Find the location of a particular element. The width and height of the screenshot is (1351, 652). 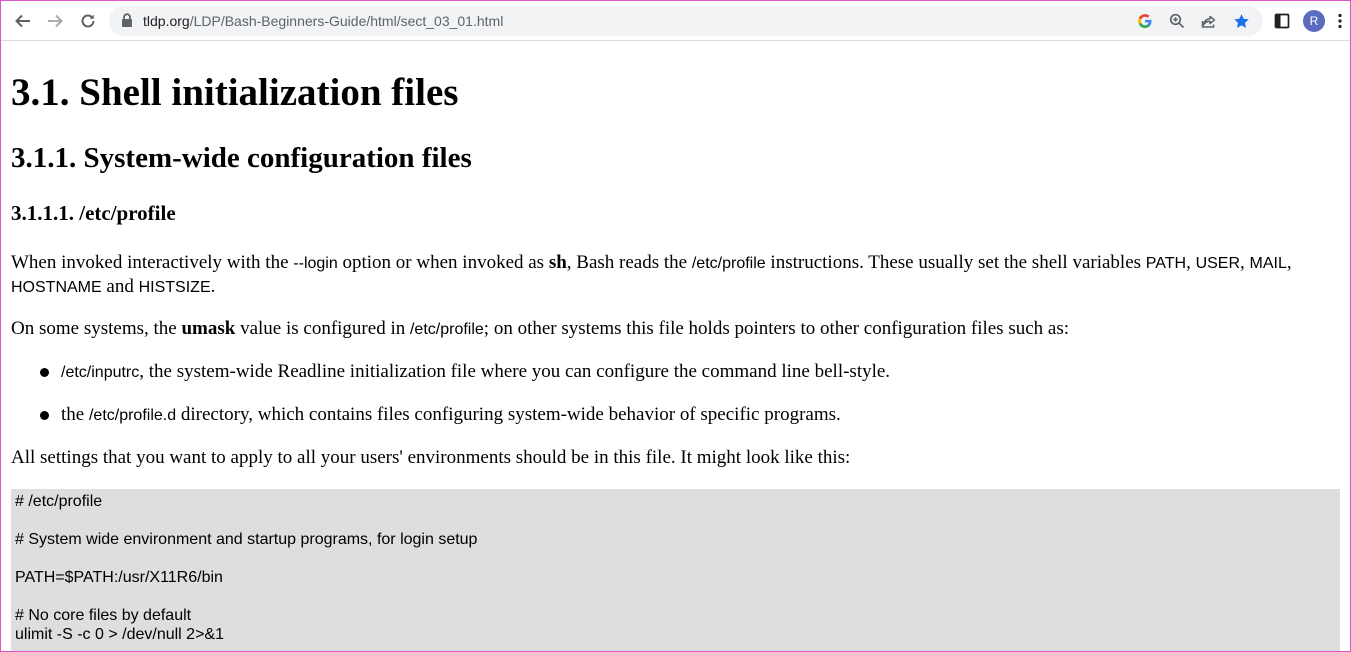

back-button is located at coordinates (23, 21).